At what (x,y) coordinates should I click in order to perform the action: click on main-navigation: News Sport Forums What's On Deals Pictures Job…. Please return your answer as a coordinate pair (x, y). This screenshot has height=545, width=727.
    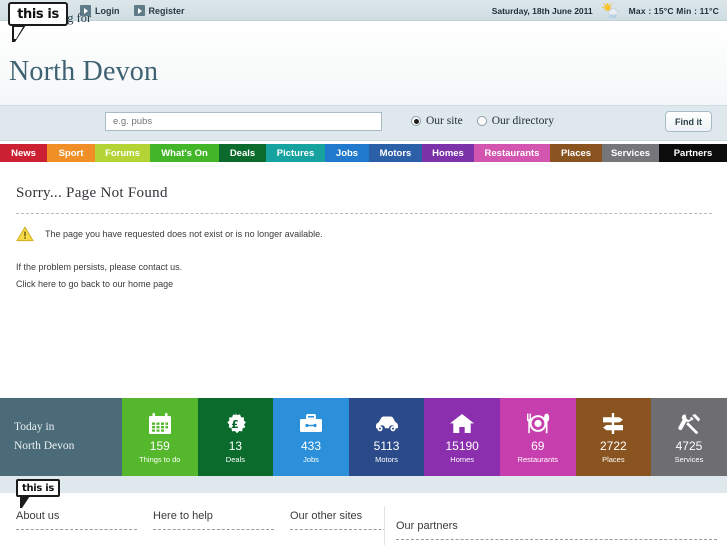
    Looking at the image, I should click on (363, 153).